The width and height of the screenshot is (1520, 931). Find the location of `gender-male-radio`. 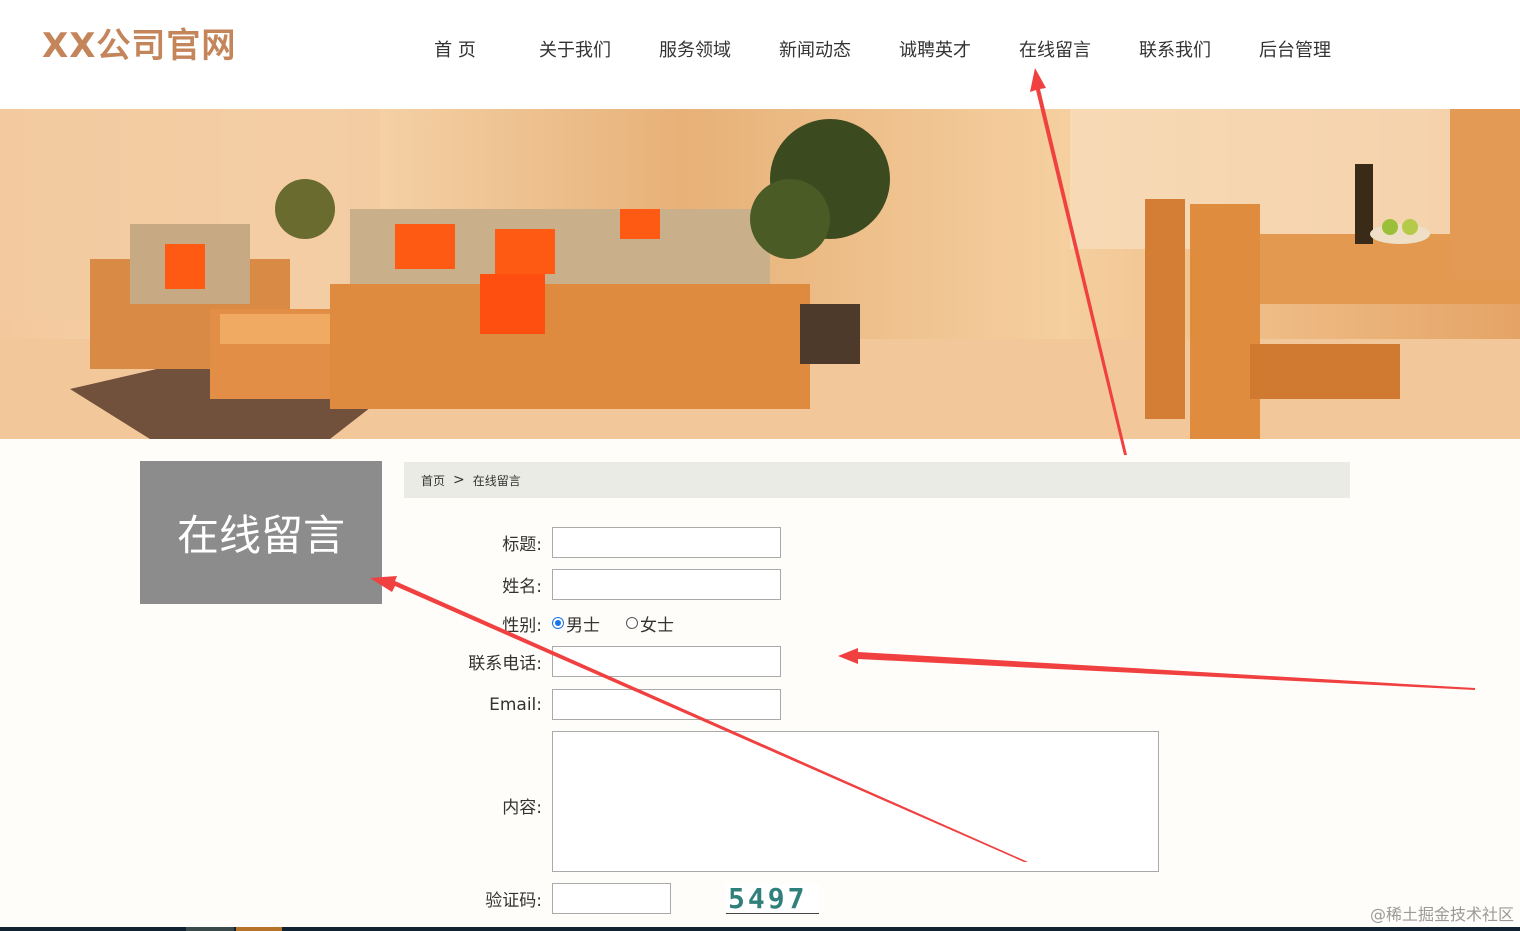

gender-male-radio is located at coordinates (558, 623).